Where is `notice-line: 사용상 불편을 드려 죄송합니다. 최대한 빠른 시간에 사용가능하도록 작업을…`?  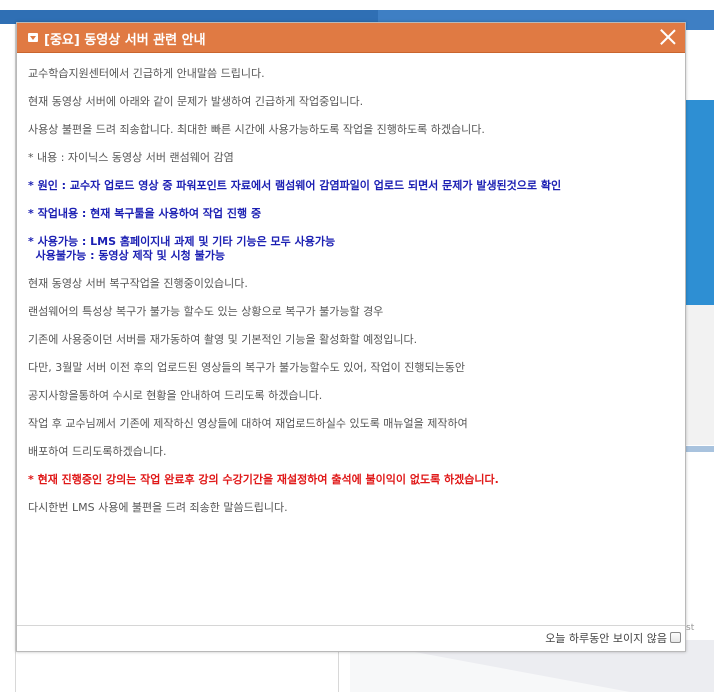 notice-line: 사용상 불편을 드려 죄송합니다. 최대한 빠른 시간에 사용가능하도록 작업을… is located at coordinates (256, 129).